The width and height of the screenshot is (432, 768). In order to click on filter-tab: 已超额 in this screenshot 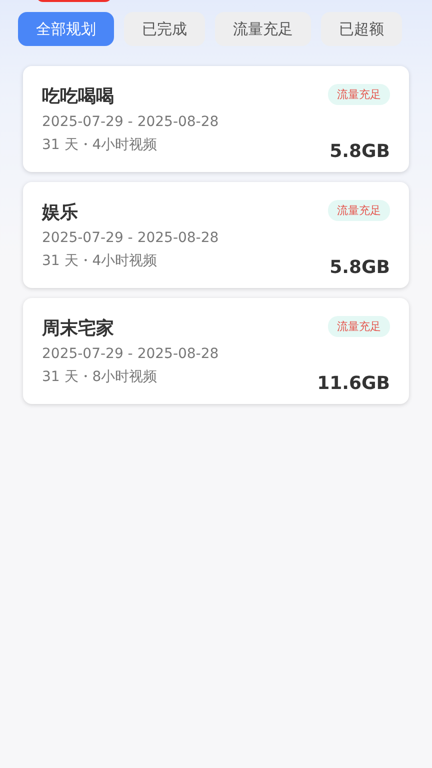, I will do `click(361, 29)`.